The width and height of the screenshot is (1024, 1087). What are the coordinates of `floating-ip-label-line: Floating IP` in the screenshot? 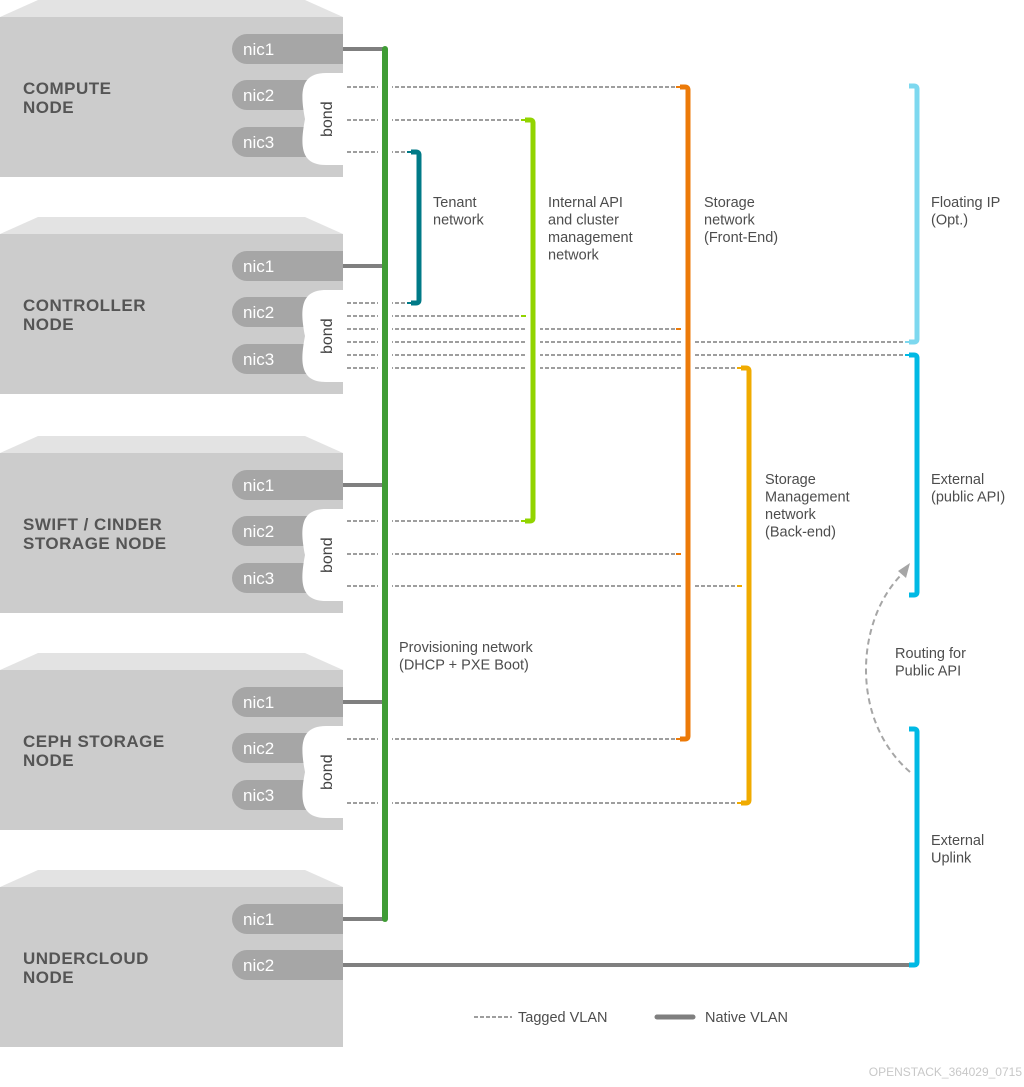 It's located at (965, 203).